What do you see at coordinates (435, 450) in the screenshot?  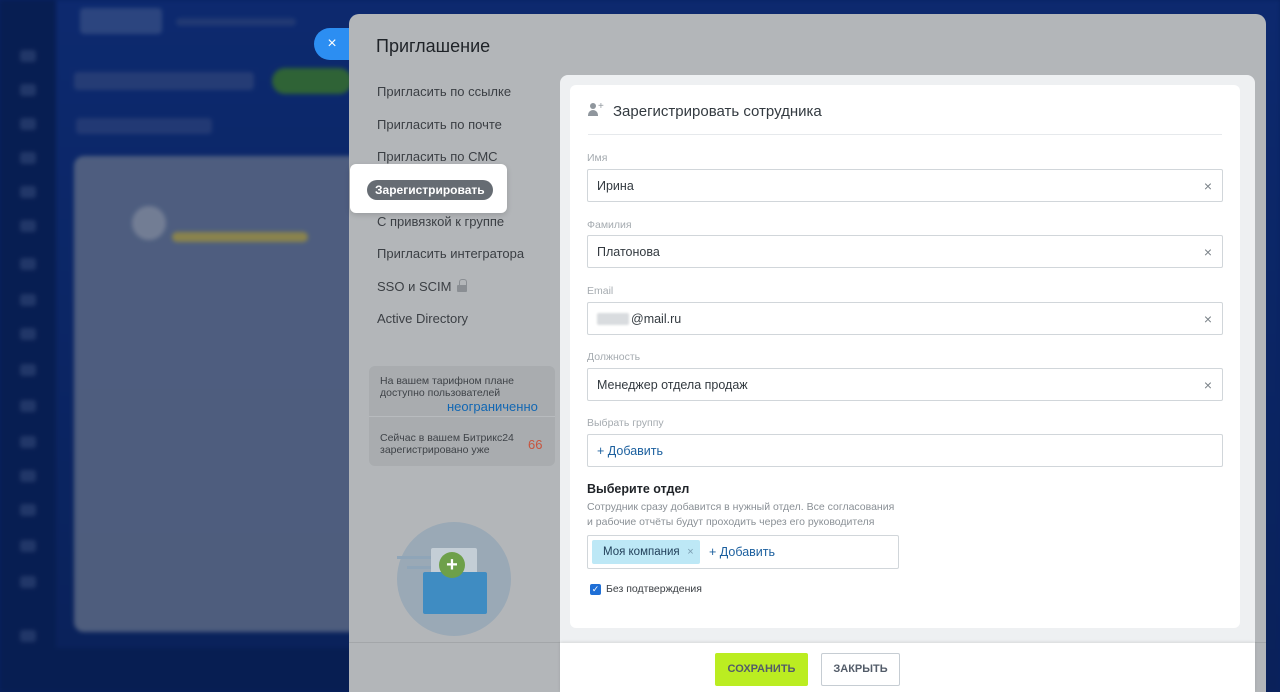 I see `registered-line-2: зарегистрировано уже` at bounding box center [435, 450].